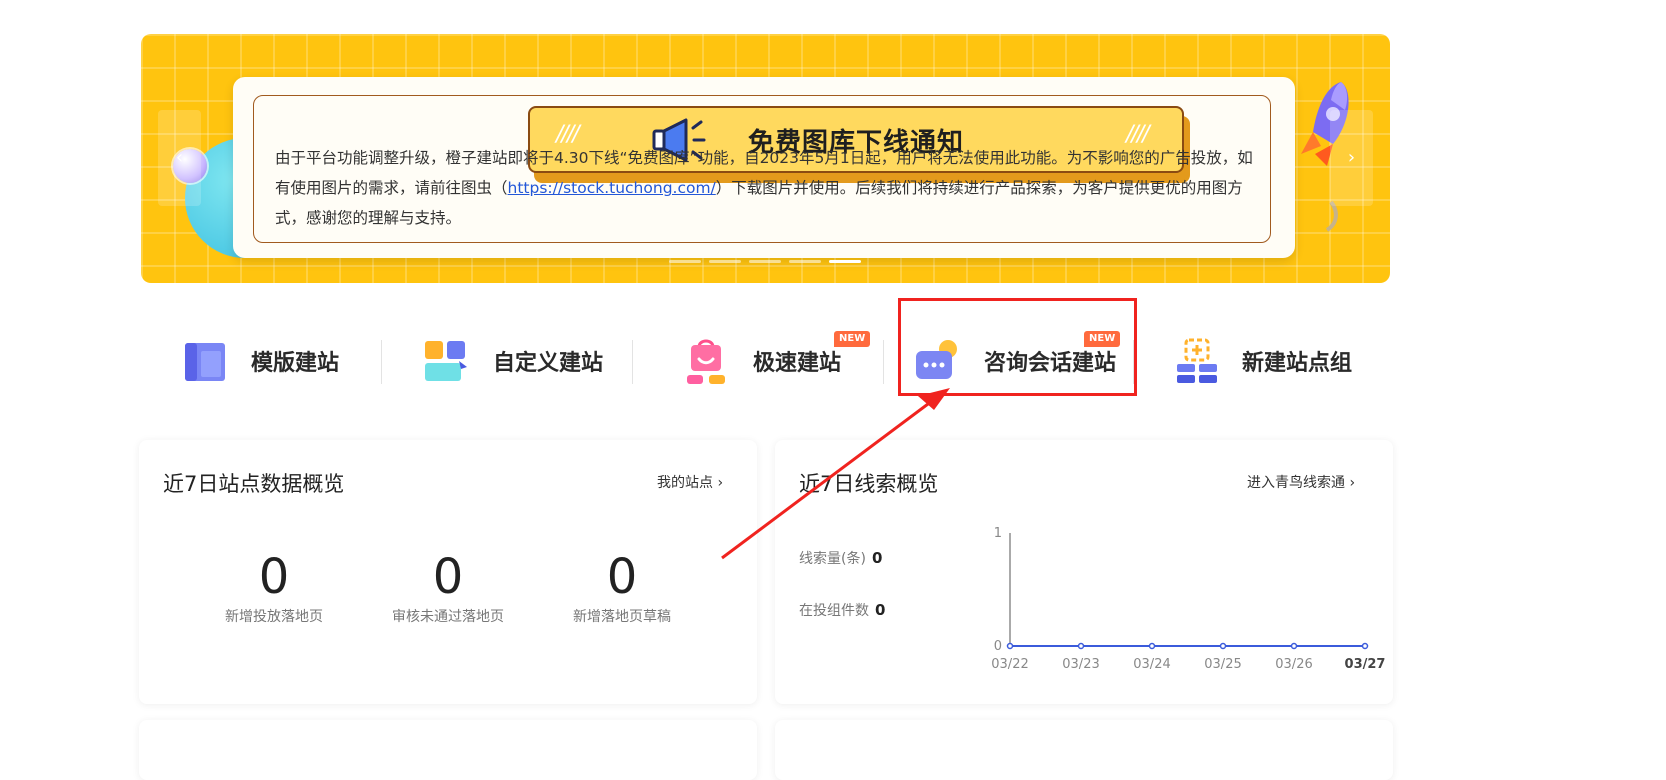  What do you see at coordinates (1084, 750) in the screenshot?
I see `bottom-card-right` at bounding box center [1084, 750].